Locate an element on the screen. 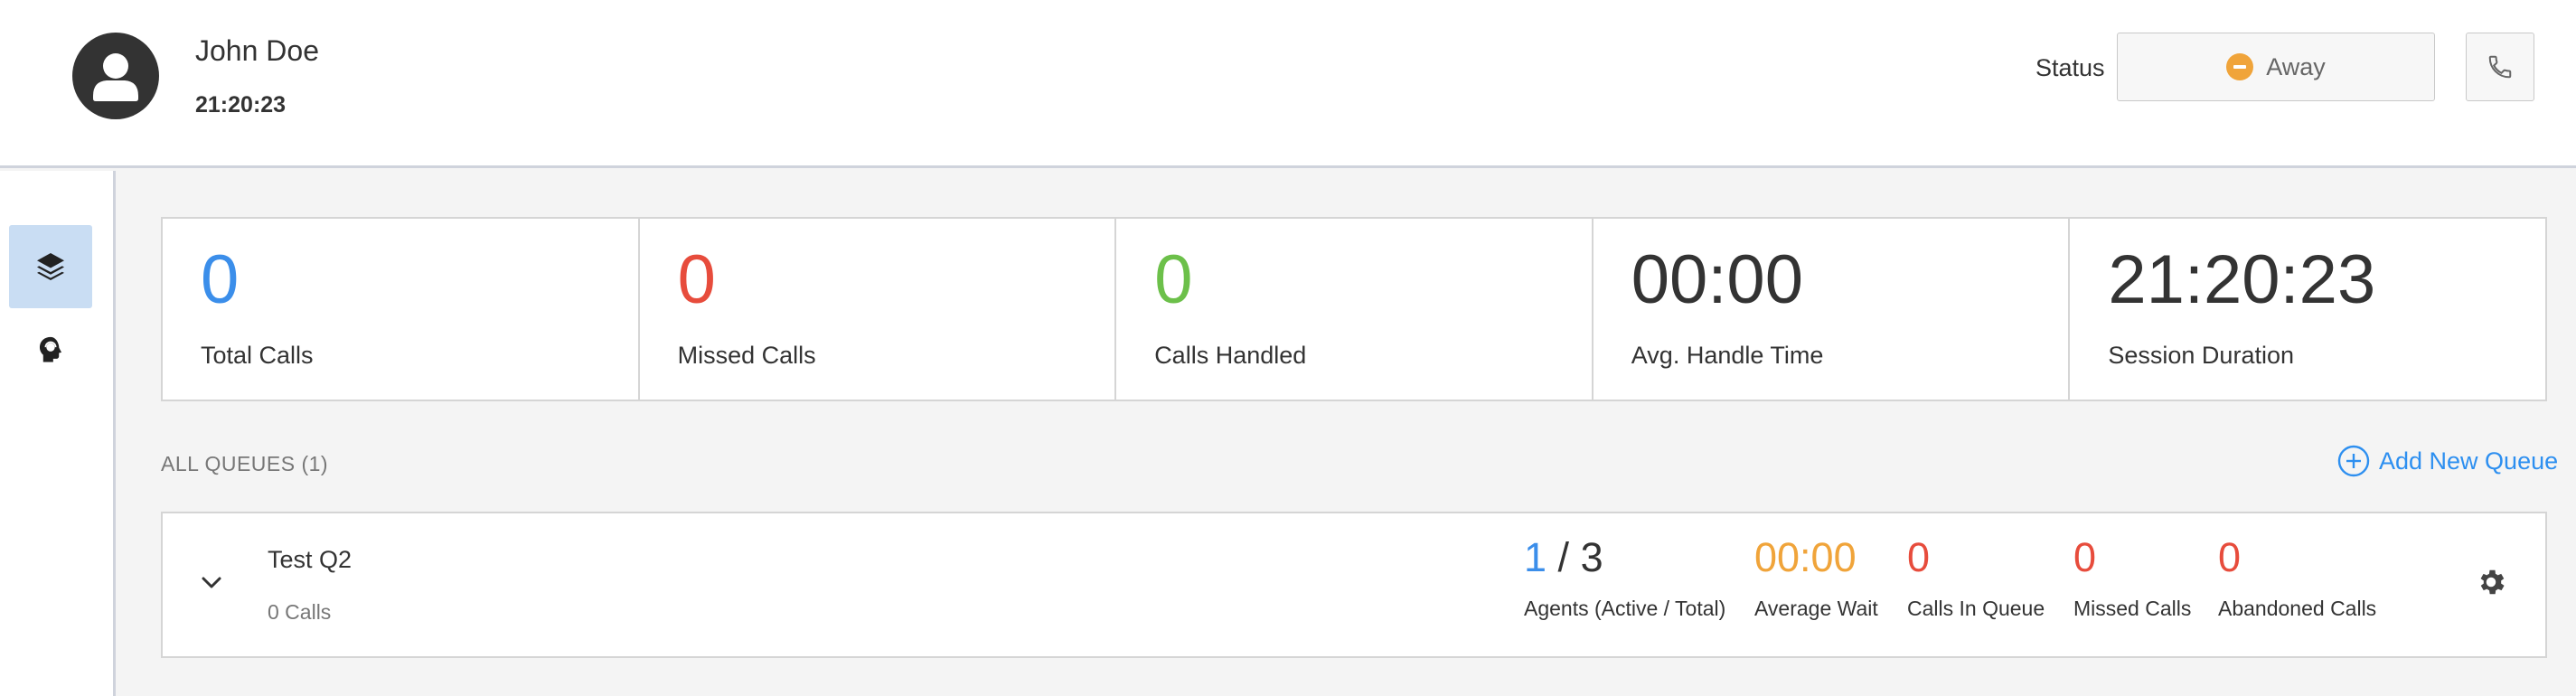 The height and width of the screenshot is (696, 2576). queue-name: Test Q2 is located at coordinates (310, 559).